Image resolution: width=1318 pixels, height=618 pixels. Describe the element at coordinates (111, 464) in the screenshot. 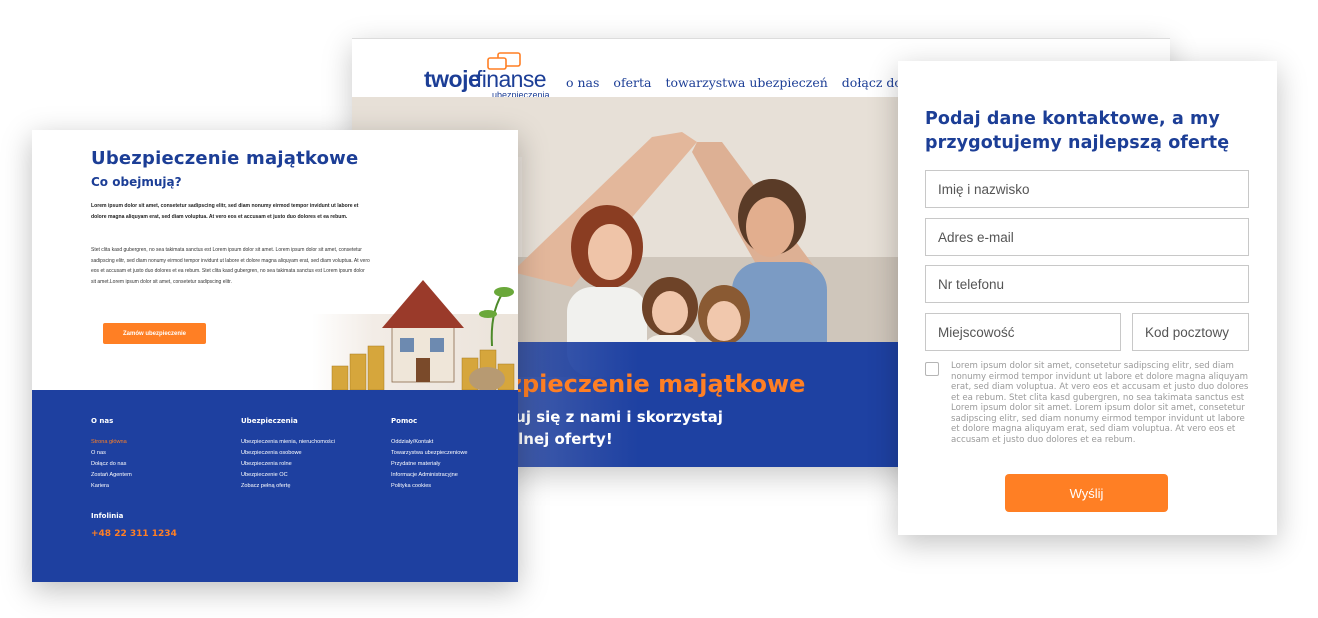

I see `footer-link: Dołącz do nas` at that location.